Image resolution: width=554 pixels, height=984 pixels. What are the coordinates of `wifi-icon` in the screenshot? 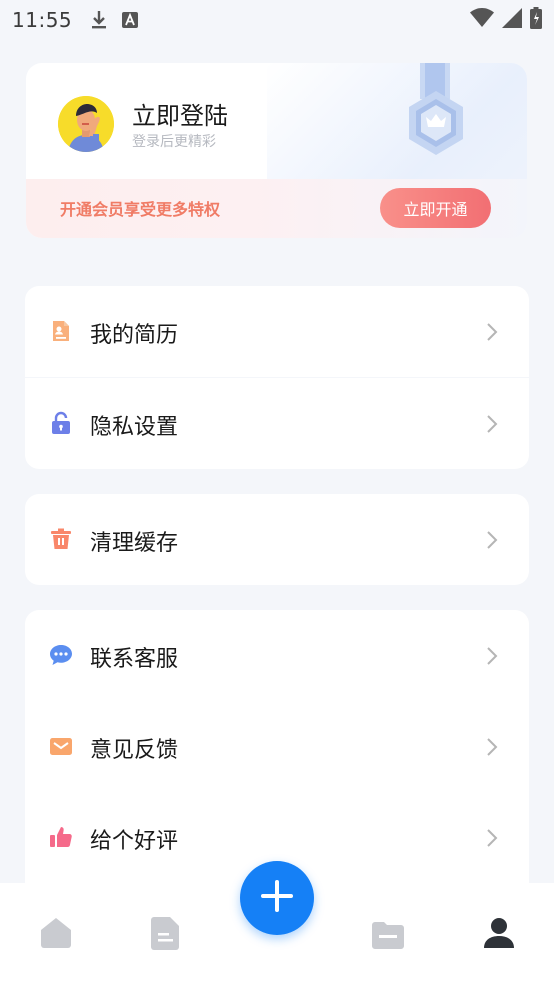 It's located at (482, 20).